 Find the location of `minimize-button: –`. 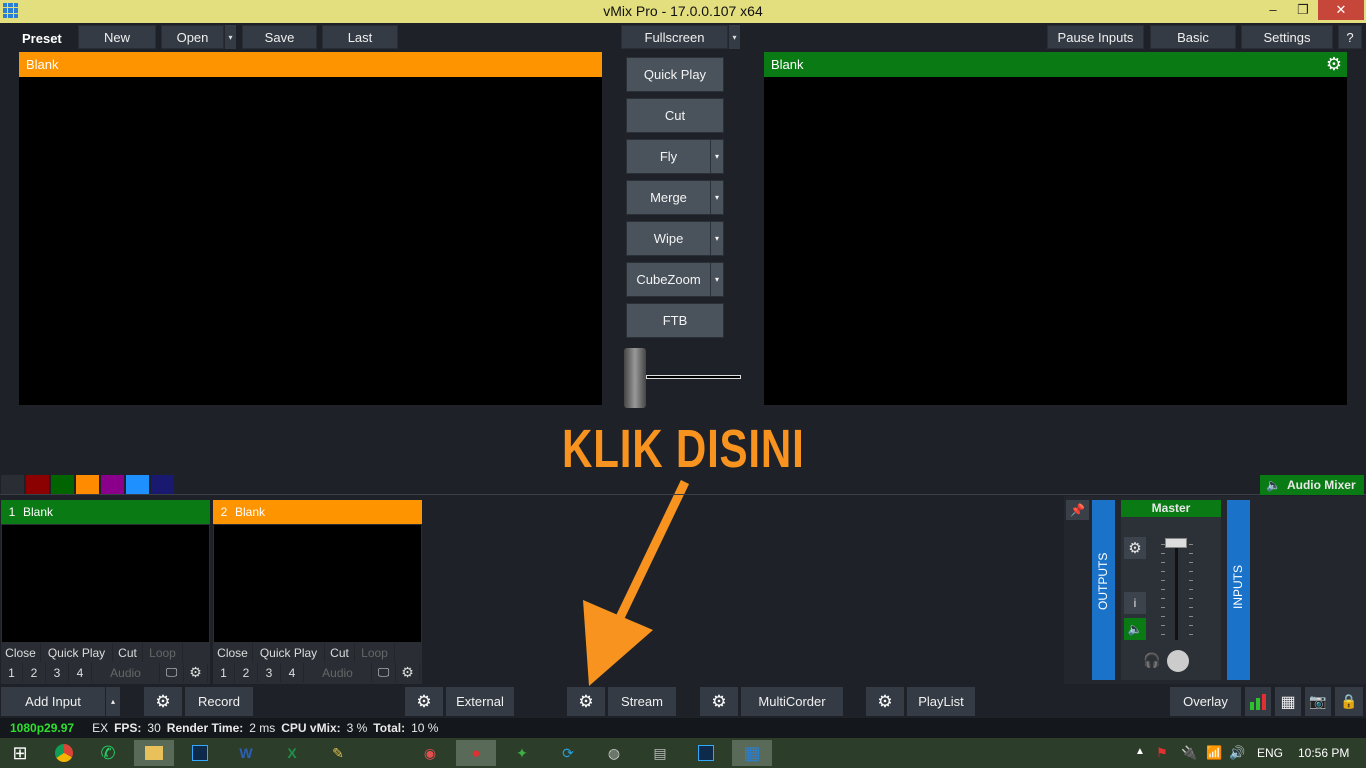

minimize-button: – is located at coordinates (1273, 10).